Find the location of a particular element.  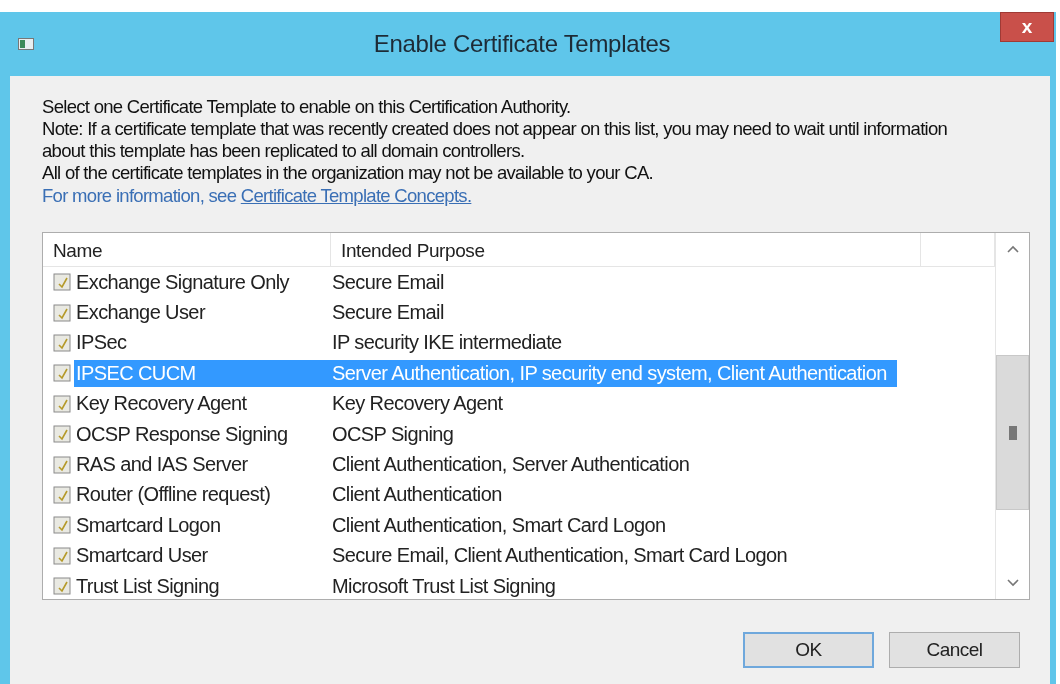

scroll-thumb is located at coordinates (1012, 432).